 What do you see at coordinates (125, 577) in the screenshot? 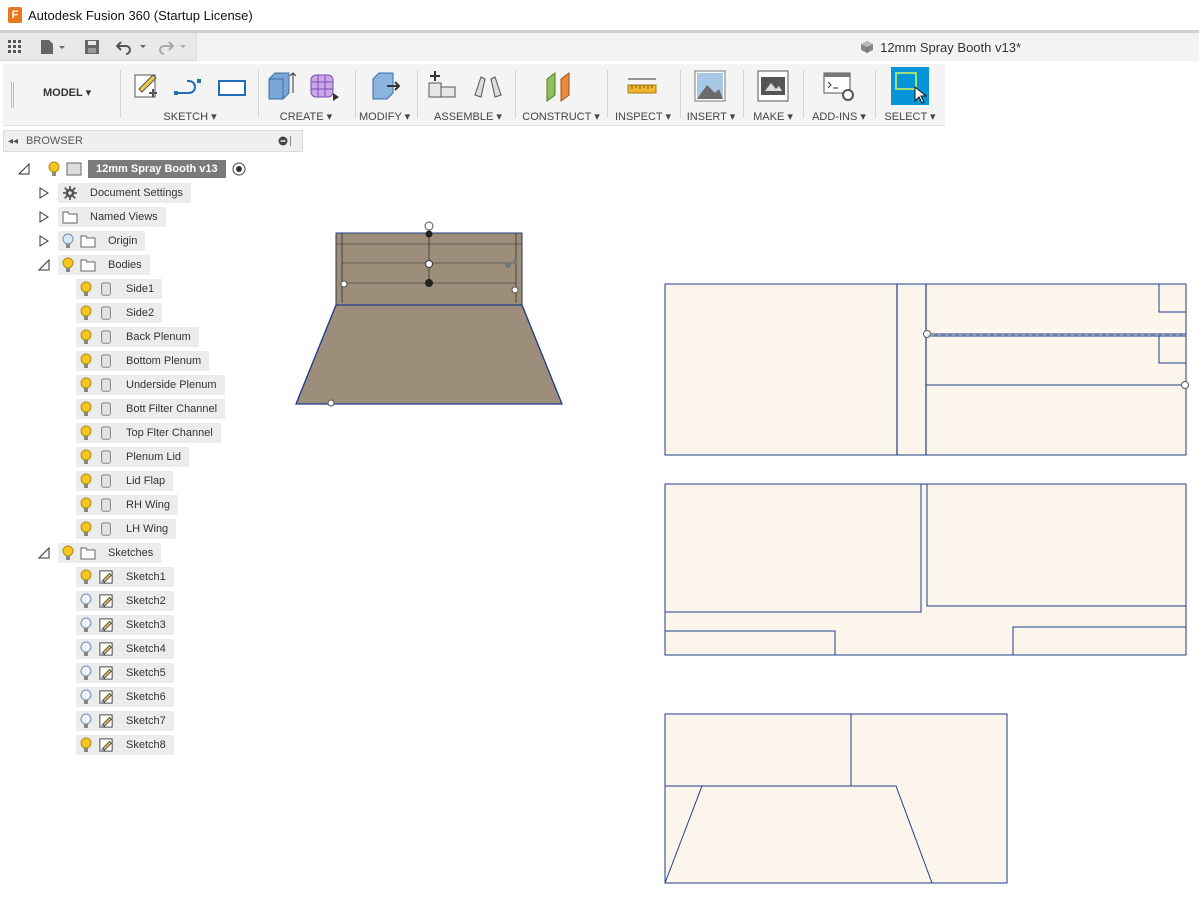
I see `tree-item-sketch: Sketch1` at bounding box center [125, 577].